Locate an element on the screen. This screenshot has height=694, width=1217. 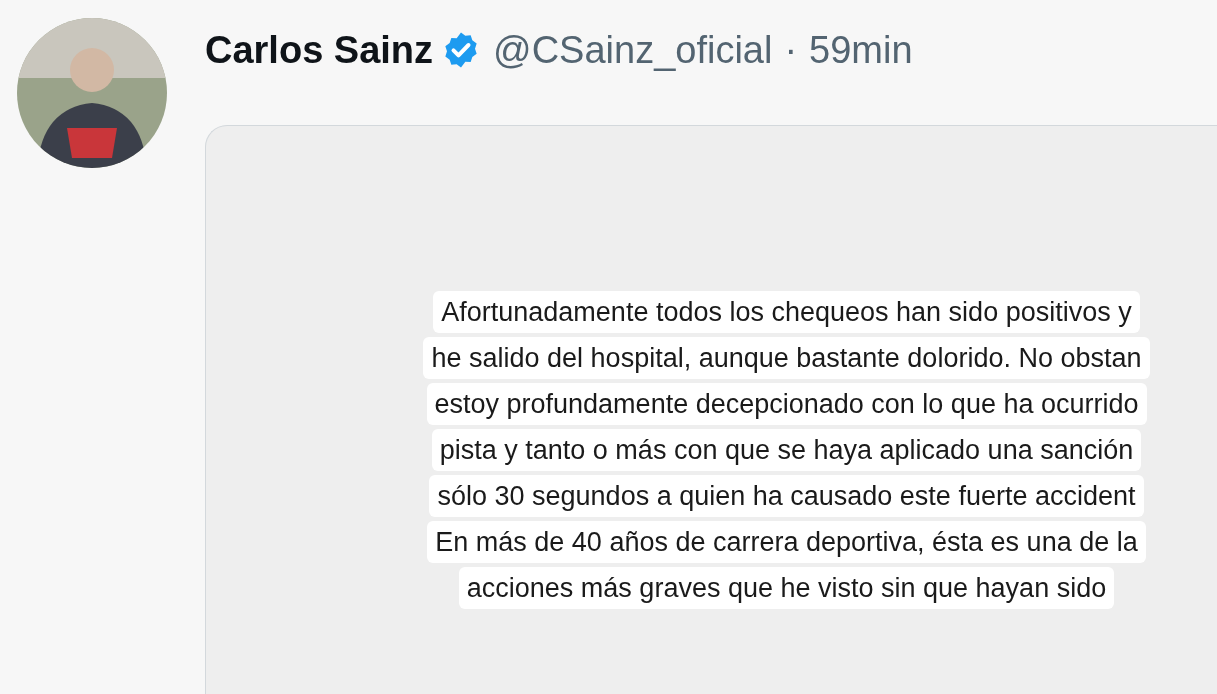
post-time: 59min is located at coordinates (861, 50).